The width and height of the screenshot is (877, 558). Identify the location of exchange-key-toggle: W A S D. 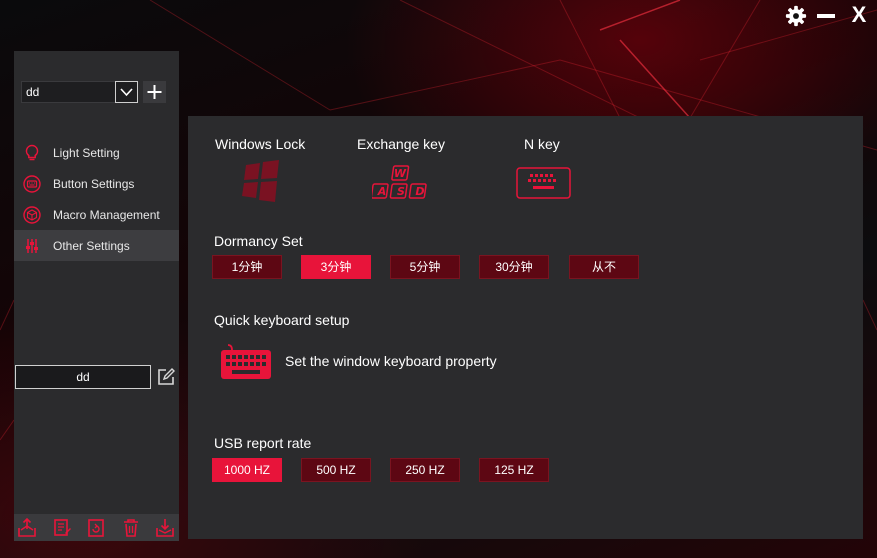
(401, 185).